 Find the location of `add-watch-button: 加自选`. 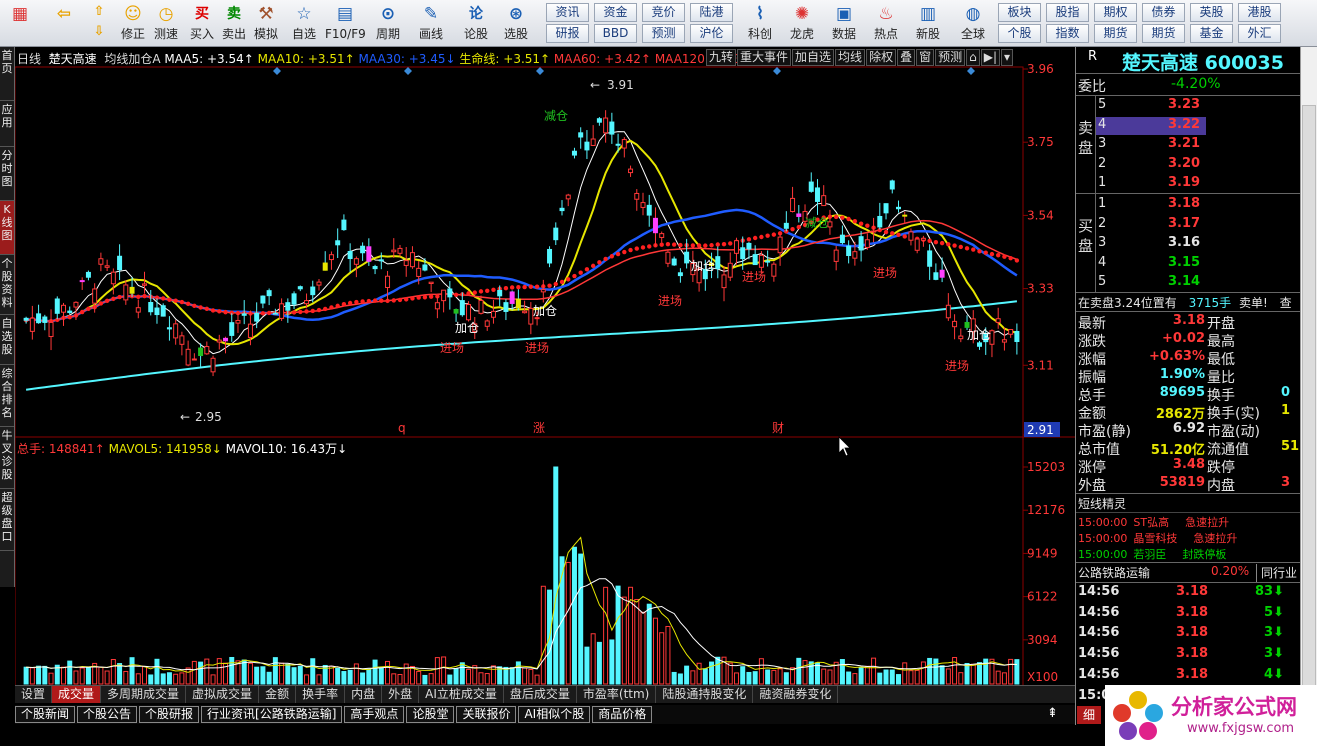

add-watch-button: 加自选 is located at coordinates (813, 57).